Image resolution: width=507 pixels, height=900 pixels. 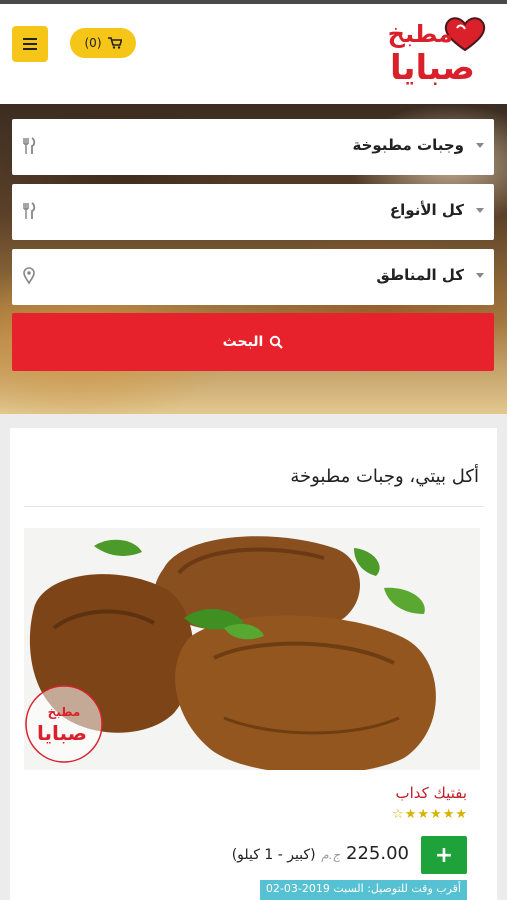 I want to click on add-to-cart-button: +, so click(x=444, y=855).